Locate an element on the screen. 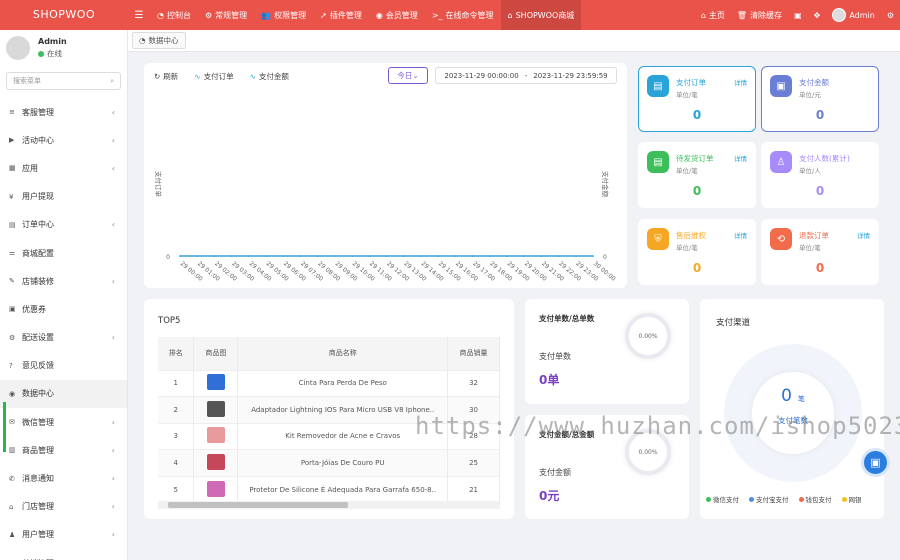  top-right-nav: ⌂ 主页 🗑 清除缓存 ▣ ✥ Admin ⚙ is located at coordinates (797, 15).